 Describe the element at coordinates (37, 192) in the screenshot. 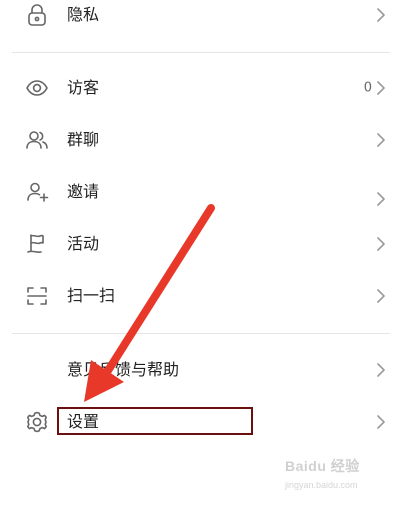

I see `add-user-icon` at that location.